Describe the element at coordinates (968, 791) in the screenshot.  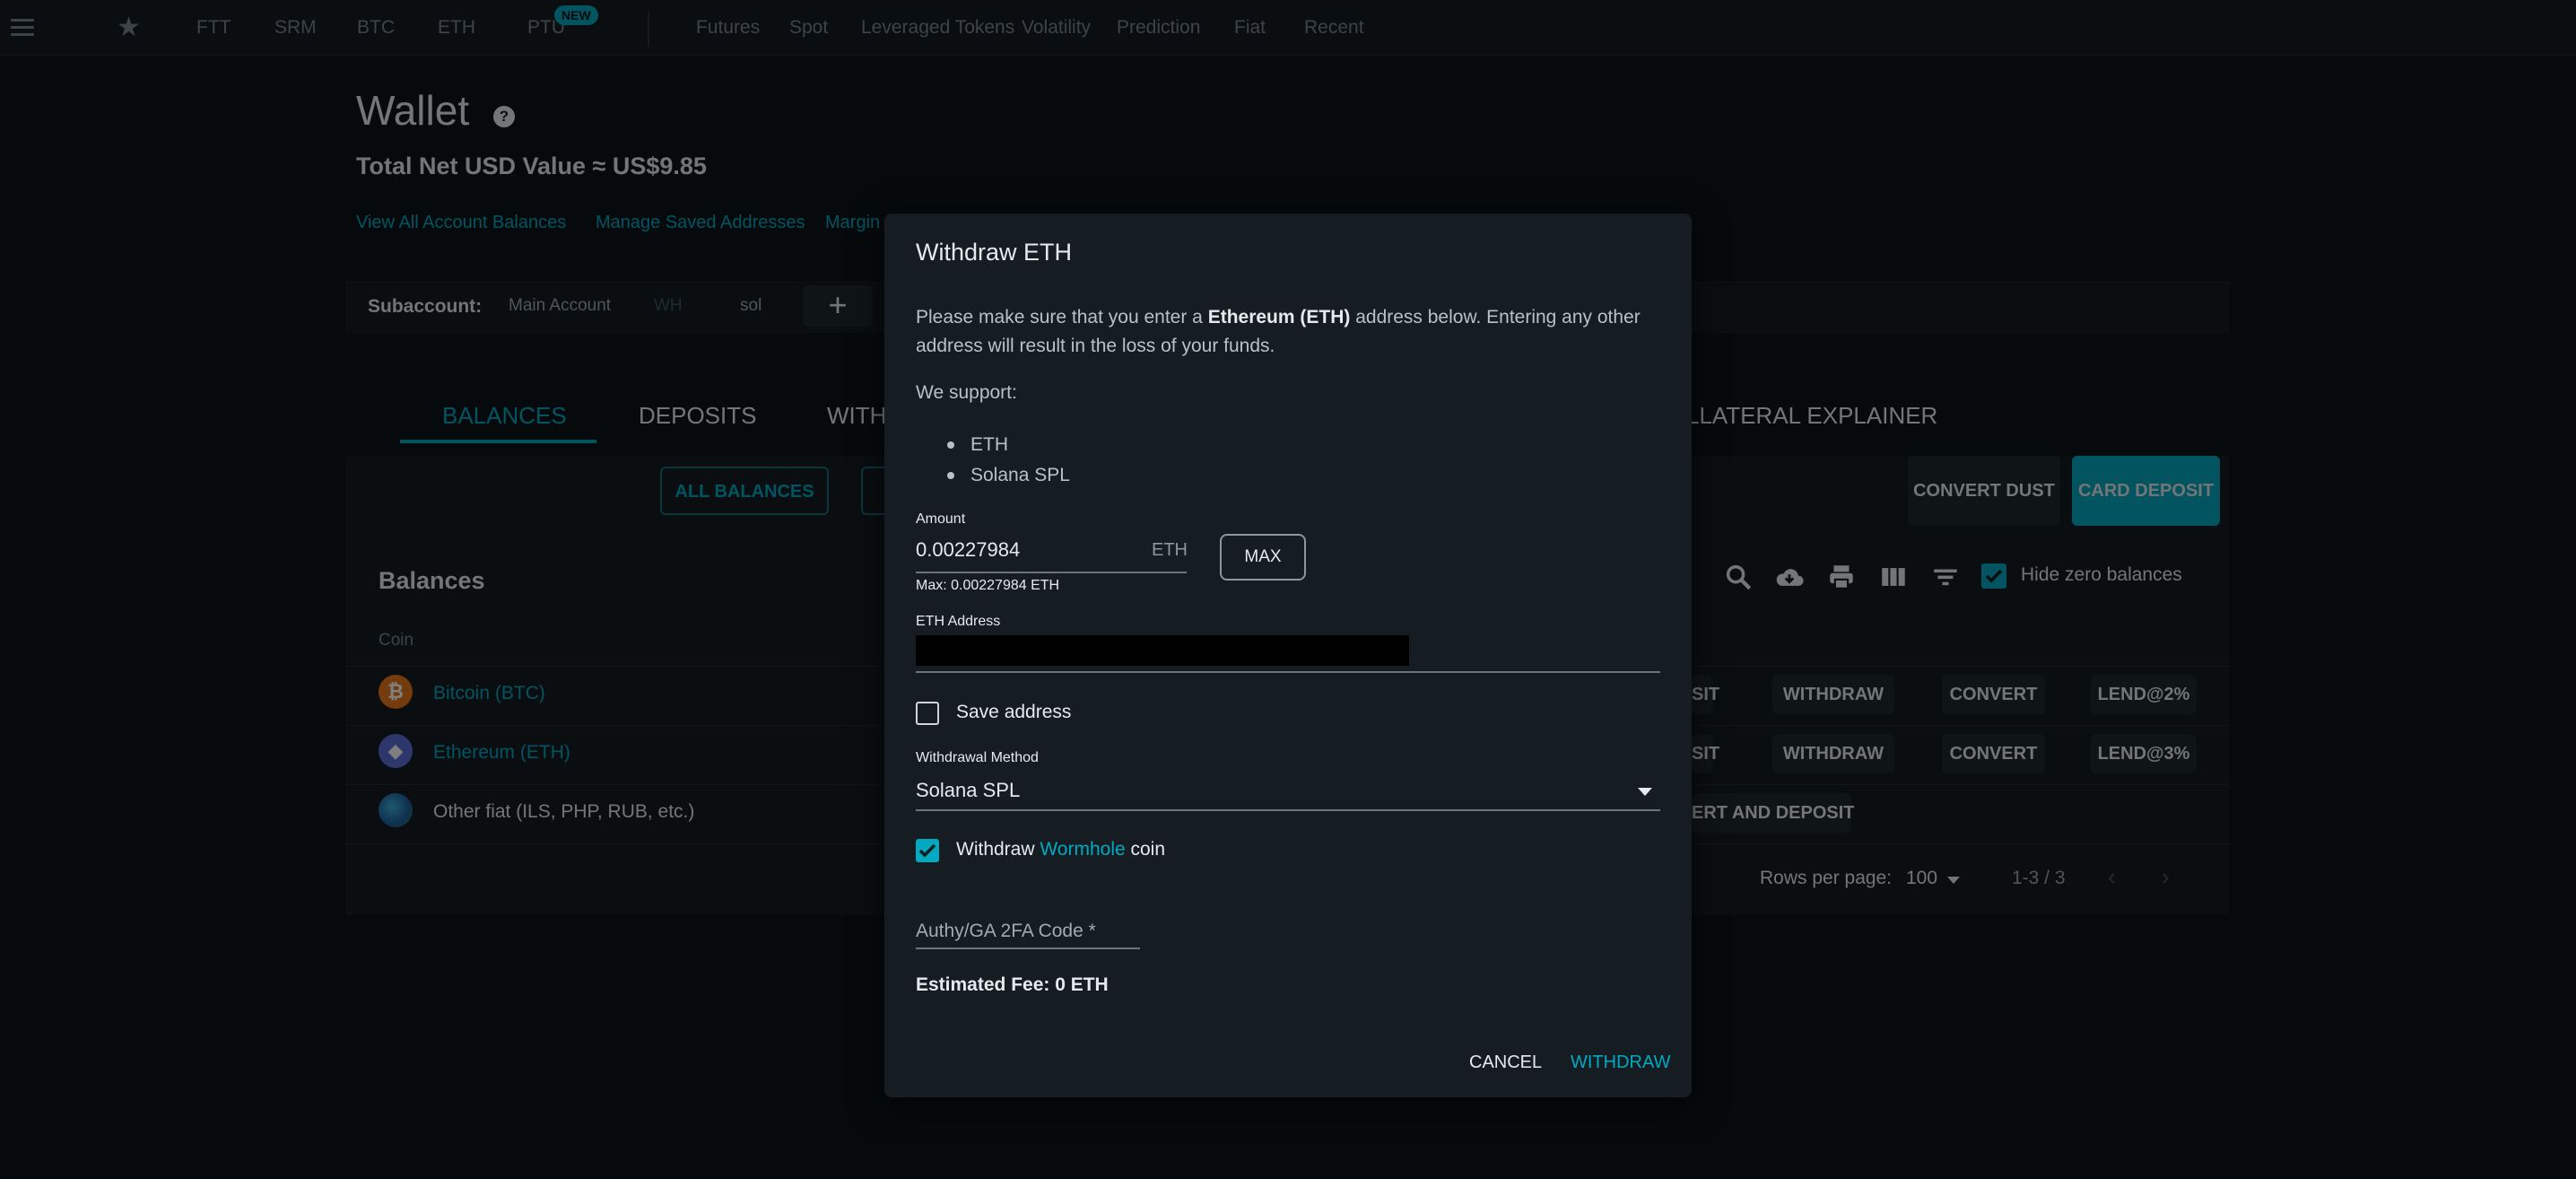
I see `withdrawal-method-select: Solana SPL` at that location.